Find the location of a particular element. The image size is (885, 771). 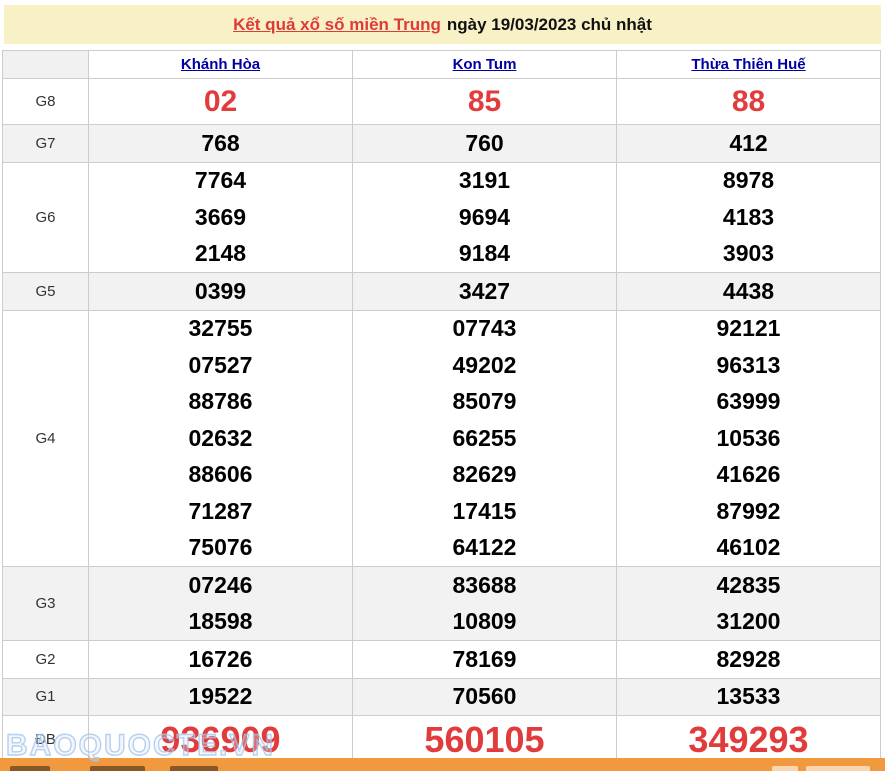

province-link: Khánh Hòa is located at coordinates (220, 64).